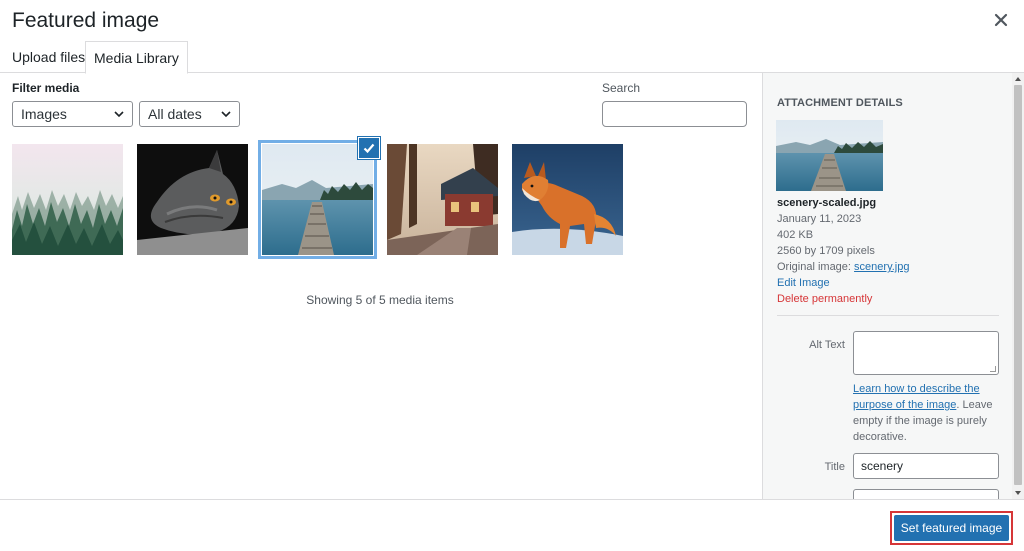  What do you see at coordinates (888, 315) in the screenshot?
I see `divider` at bounding box center [888, 315].